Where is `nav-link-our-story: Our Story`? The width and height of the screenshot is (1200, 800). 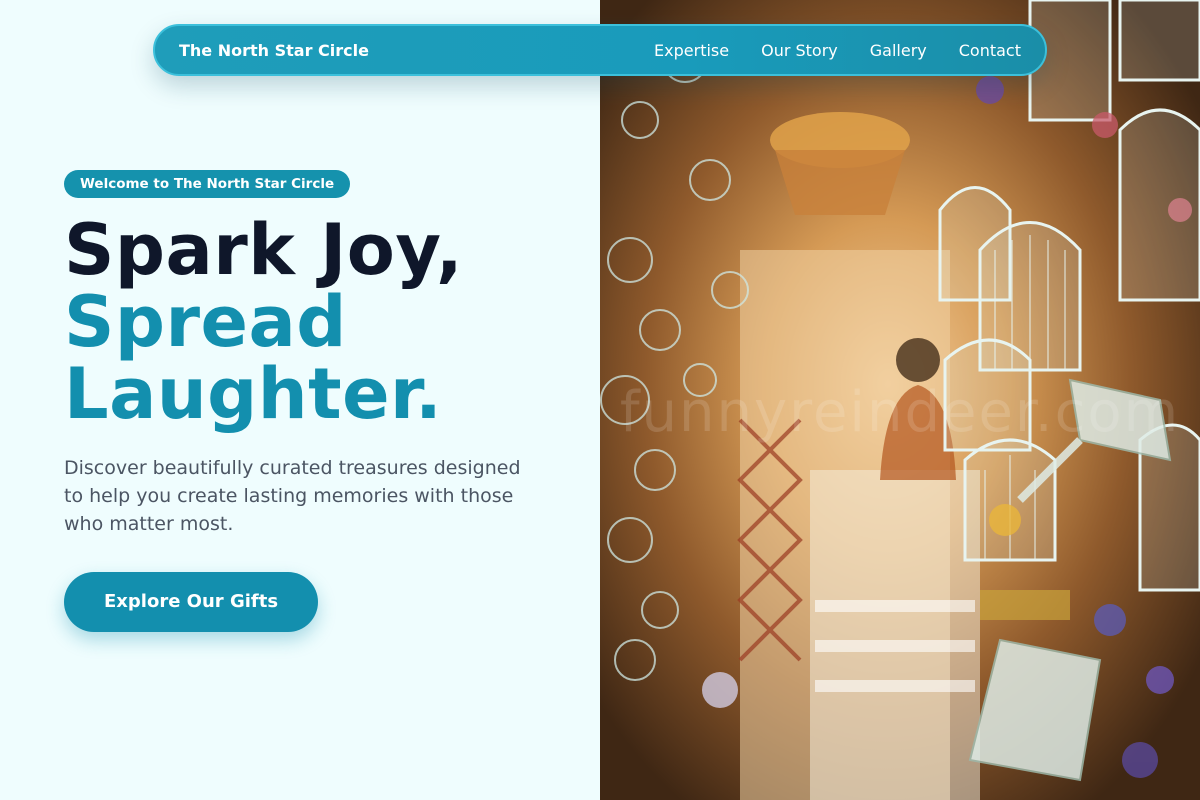 nav-link-our-story: Our Story is located at coordinates (799, 50).